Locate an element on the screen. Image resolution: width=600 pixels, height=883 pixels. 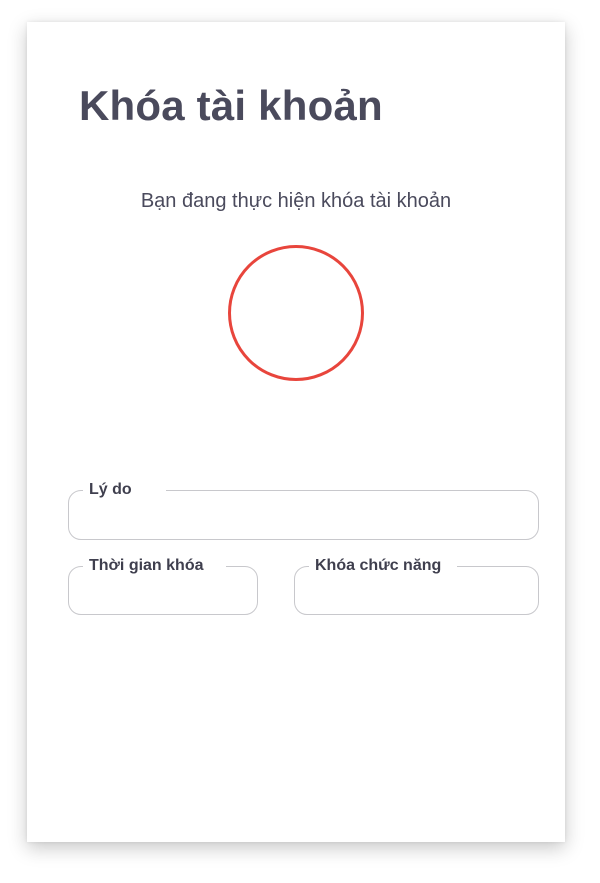
lock-function-label: Khóa chức năng is located at coordinates (383, 566).